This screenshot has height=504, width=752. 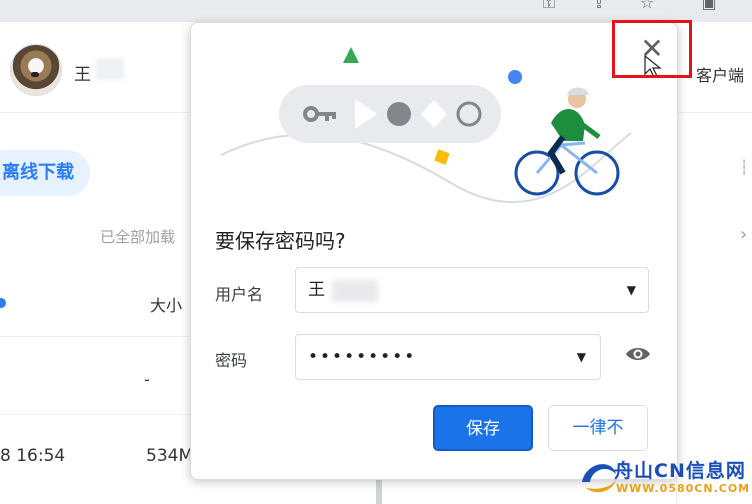 I want to click on password-value: •••••••••, so click(x=362, y=357).